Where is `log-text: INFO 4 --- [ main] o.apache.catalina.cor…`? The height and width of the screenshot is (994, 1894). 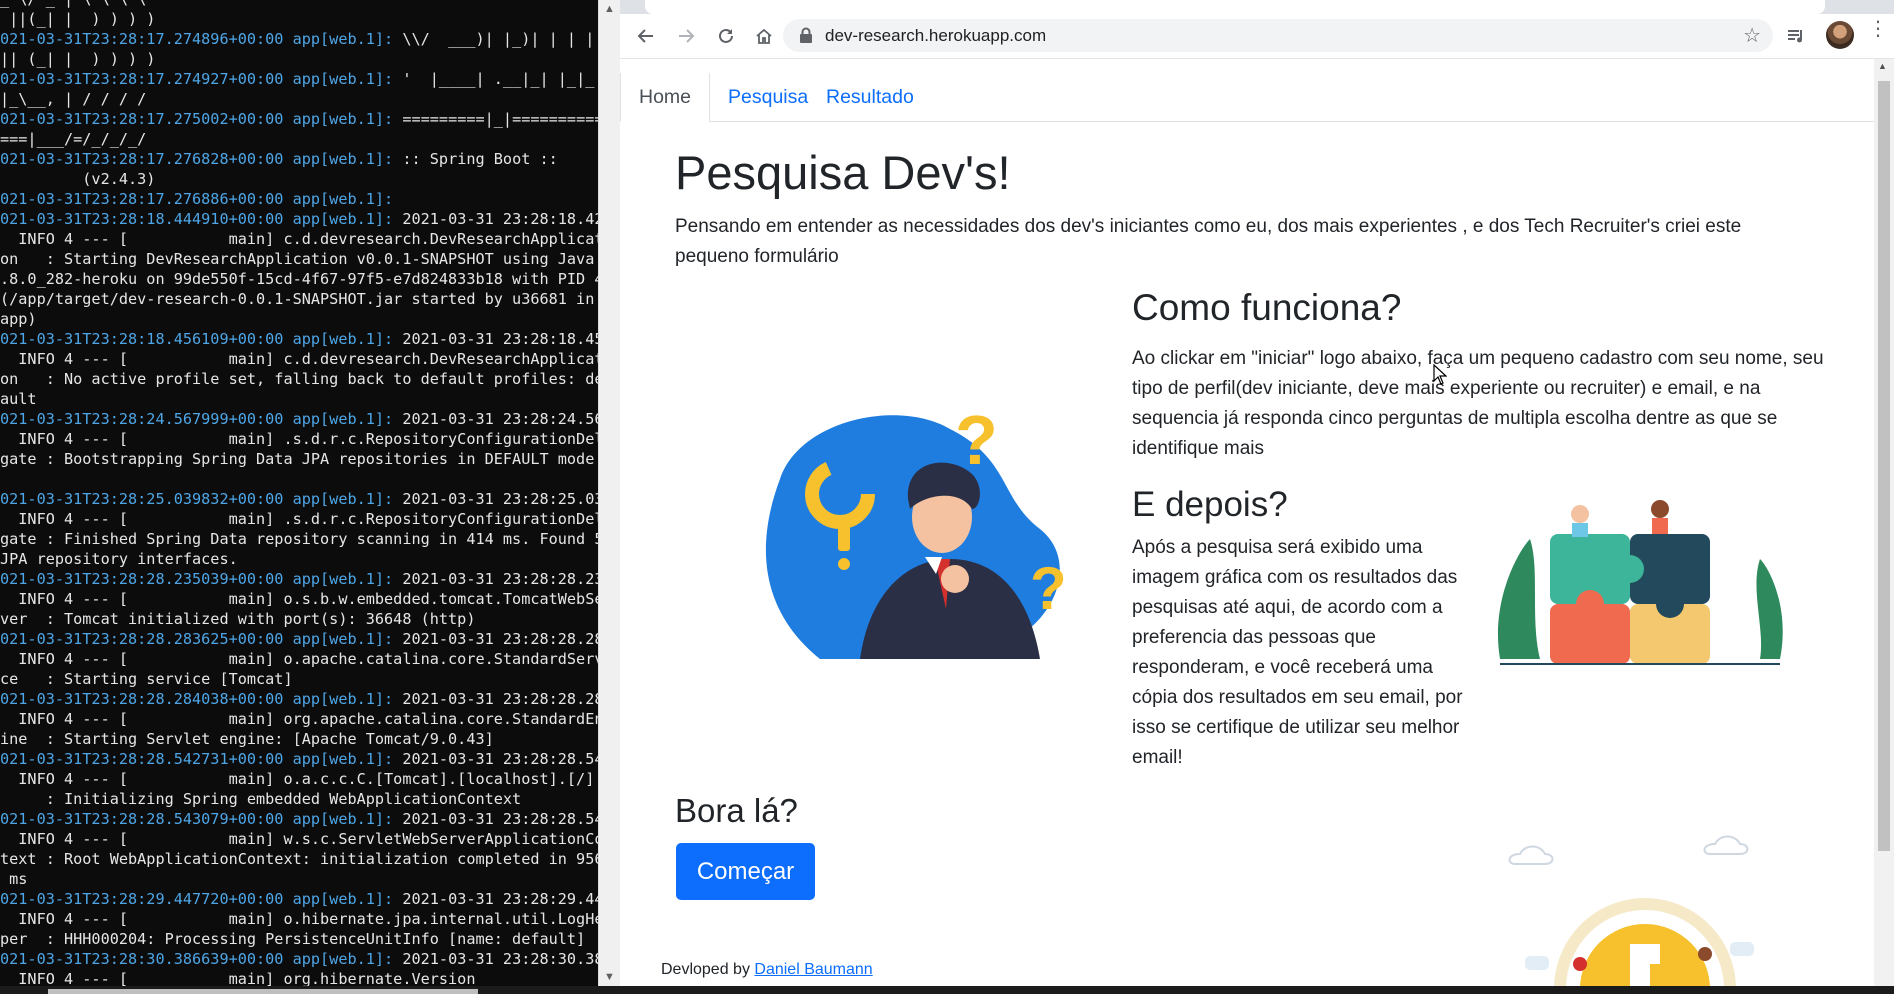 log-text: INFO 4 --- [ main] o.apache.catalina.cor… is located at coordinates (299, 659).